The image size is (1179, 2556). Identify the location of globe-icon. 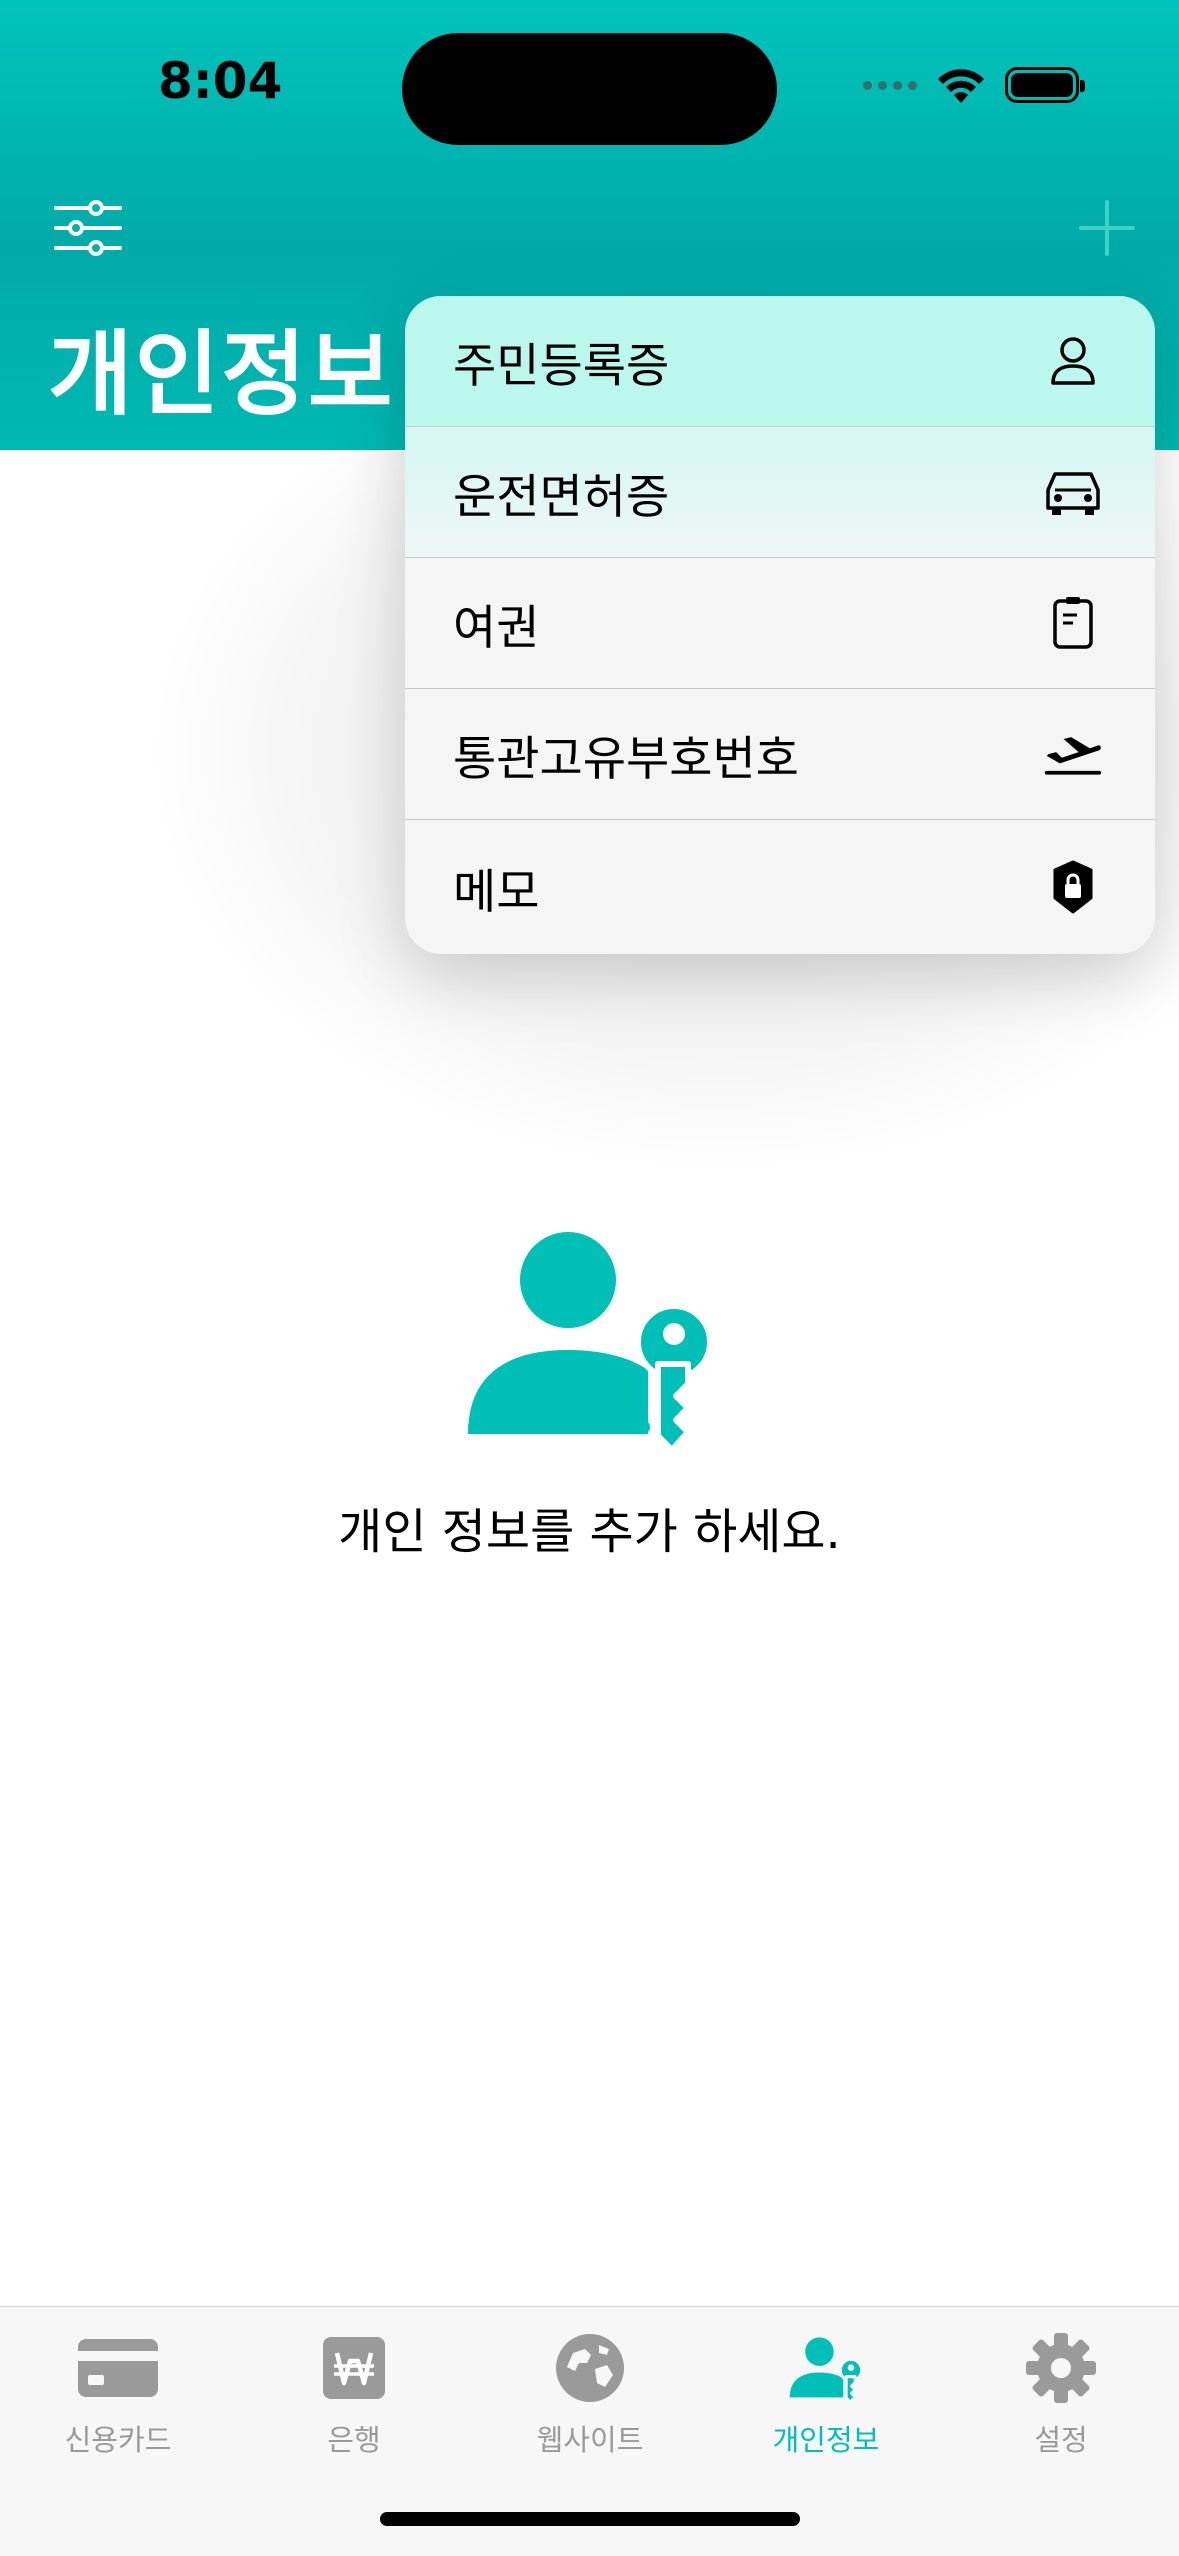
(590, 2368).